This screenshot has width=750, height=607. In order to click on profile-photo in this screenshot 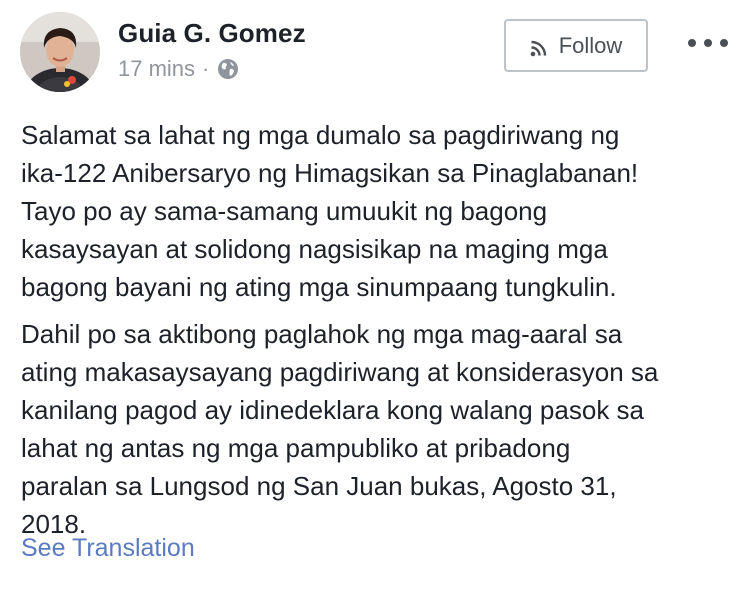, I will do `click(60, 52)`.